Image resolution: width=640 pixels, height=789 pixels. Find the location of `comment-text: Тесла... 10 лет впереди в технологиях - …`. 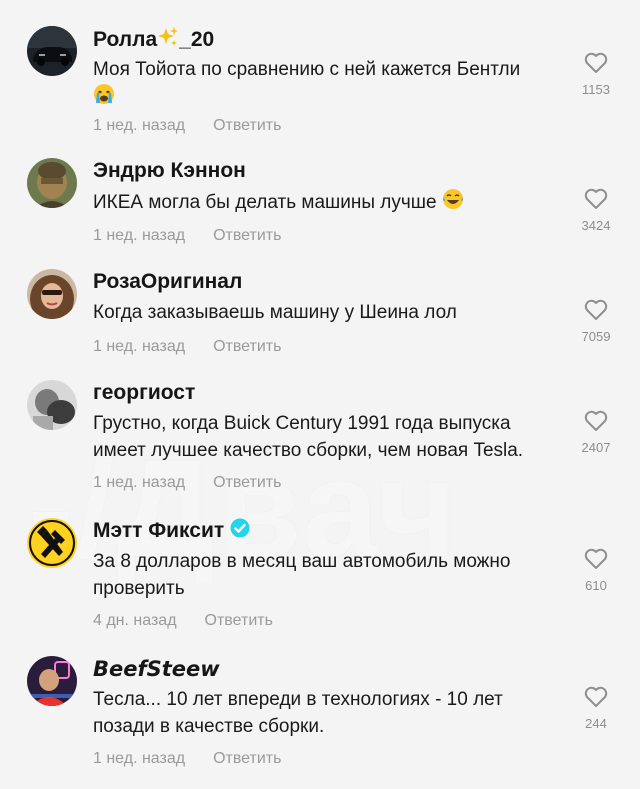

comment-text: Тесла... 10 лет впереди в технологиях - … is located at coordinates (298, 713).